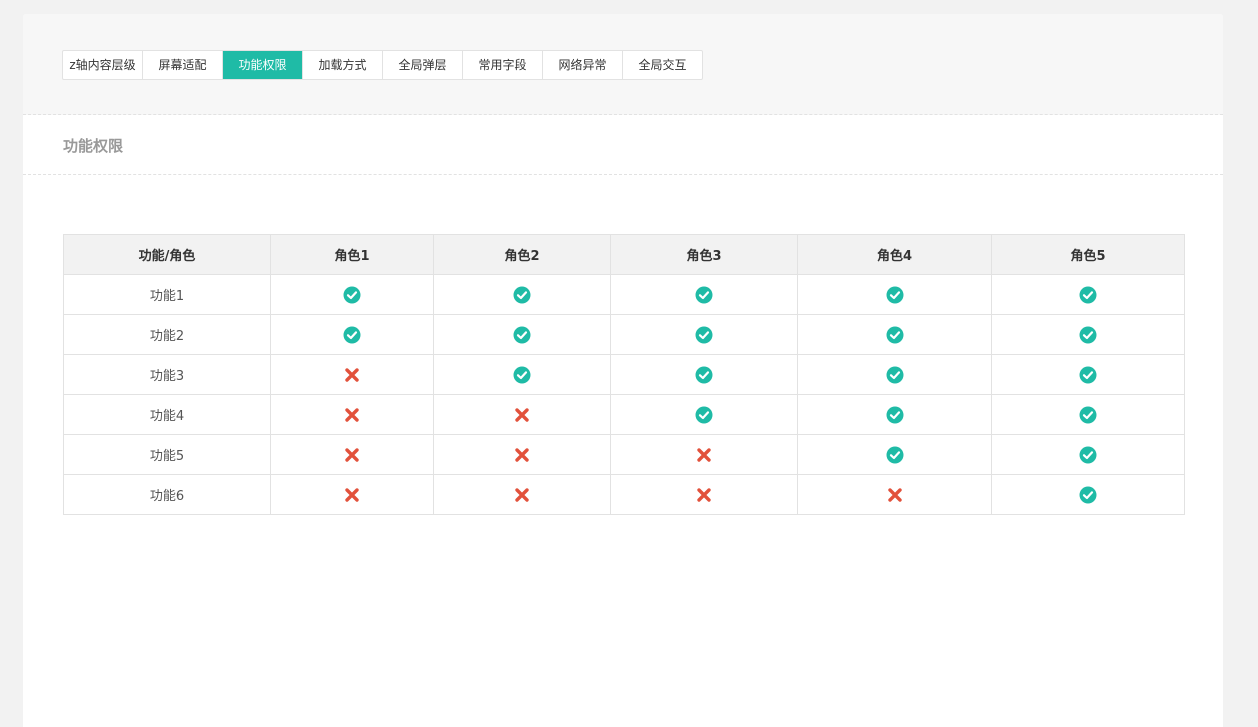 The height and width of the screenshot is (727, 1258). What do you see at coordinates (502, 65) in the screenshot?
I see `tab-6: 常用字段` at bounding box center [502, 65].